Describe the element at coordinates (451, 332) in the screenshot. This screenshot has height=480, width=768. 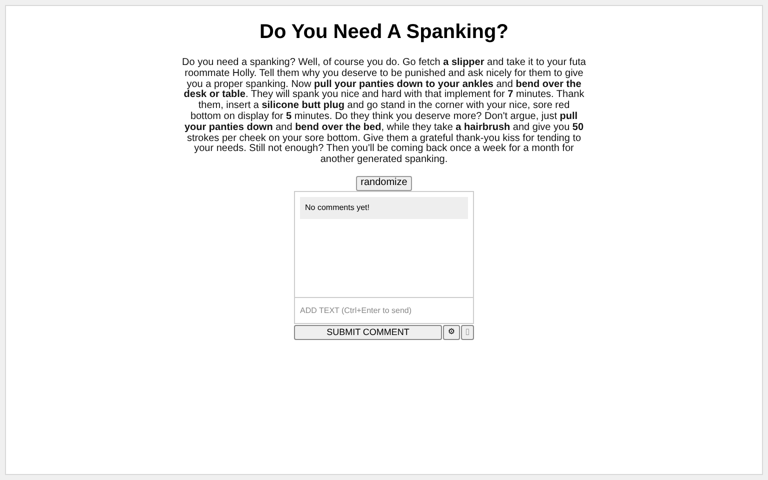
I see `settings-button: ⚙` at that location.